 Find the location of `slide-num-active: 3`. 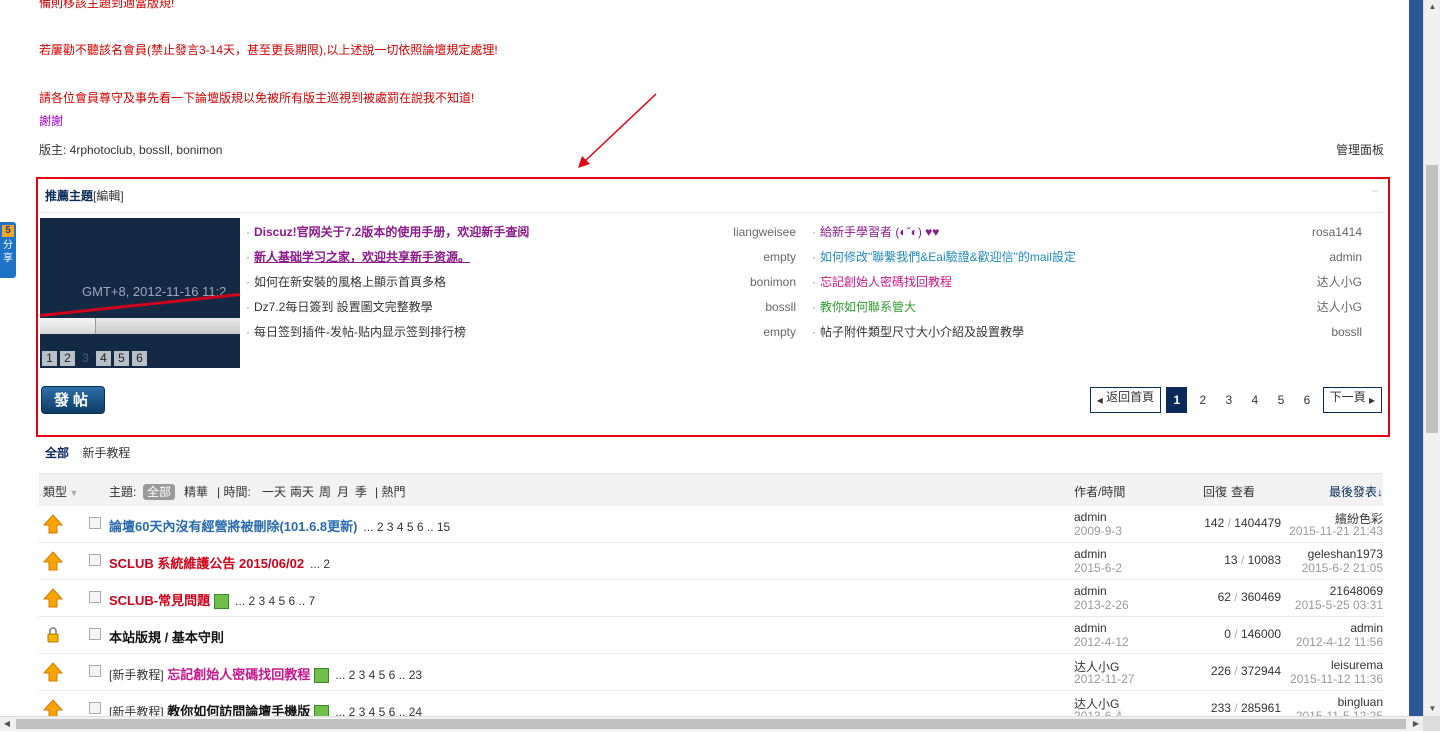

slide-num-active: 3 is located at coordinates (85, 358).